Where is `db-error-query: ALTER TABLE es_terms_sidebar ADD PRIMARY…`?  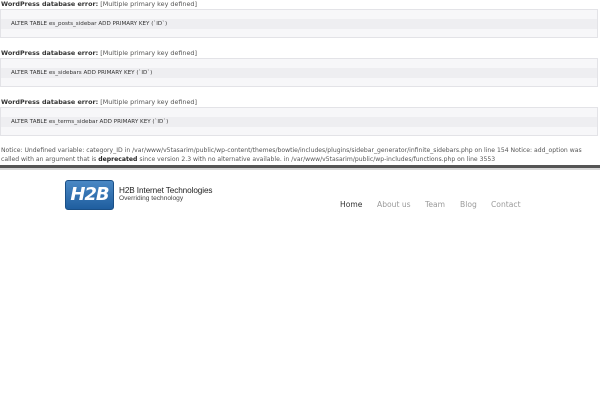
db-error-query: ALTER TABLE es_terms_sidebar ADD PRIMARY… is located at coordinates (90, 122).